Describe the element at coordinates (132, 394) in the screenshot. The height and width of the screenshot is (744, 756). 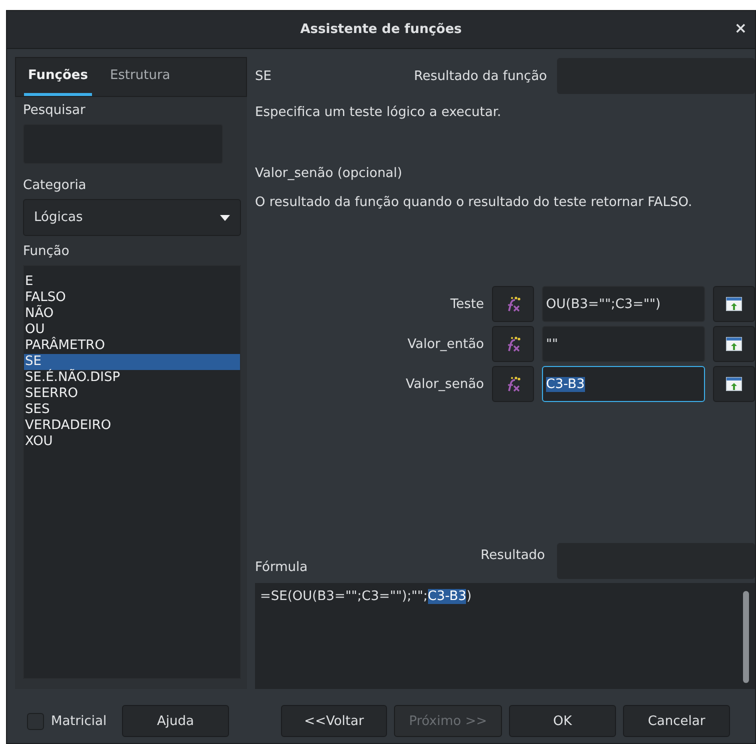
I see `list-item: SEERRO` at that location.